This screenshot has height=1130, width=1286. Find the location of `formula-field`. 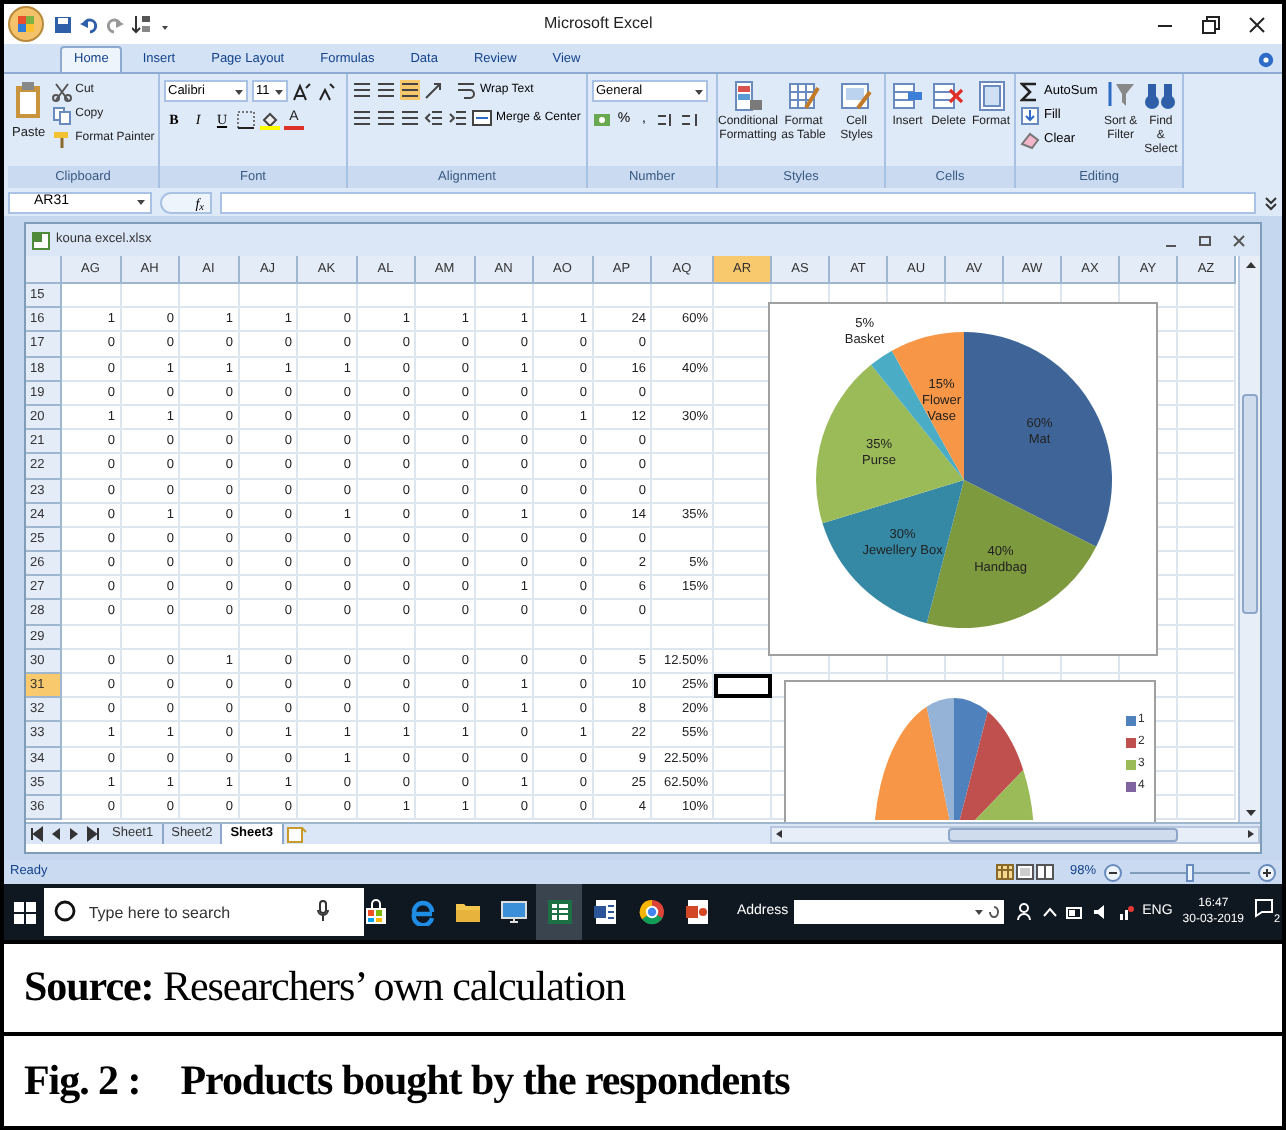

formula-field is located at coordinates (738, 202).